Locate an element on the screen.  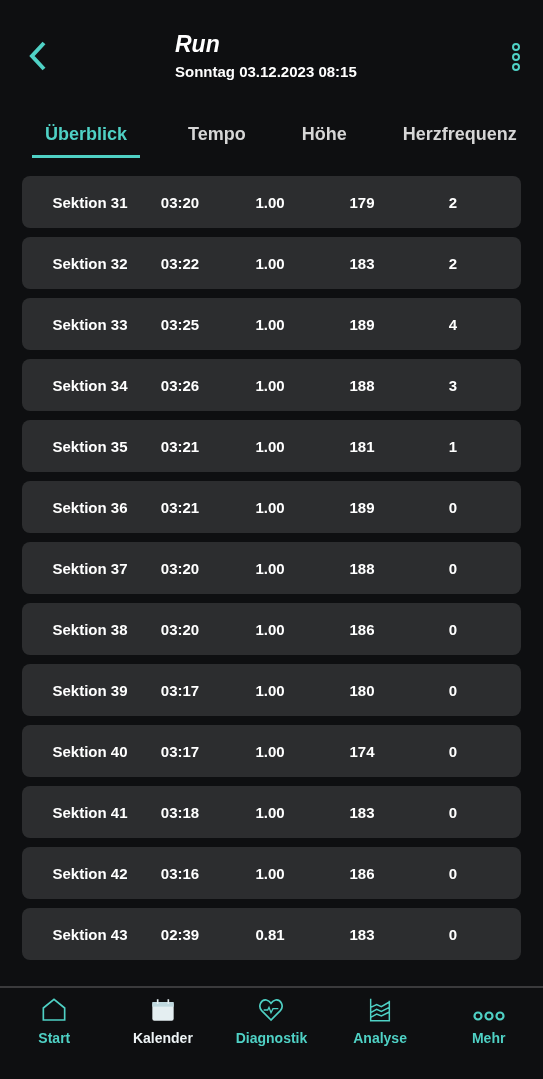
section-row: Sektion 34 03:26 1.00 188 3 is located at coordinates (271, 385).